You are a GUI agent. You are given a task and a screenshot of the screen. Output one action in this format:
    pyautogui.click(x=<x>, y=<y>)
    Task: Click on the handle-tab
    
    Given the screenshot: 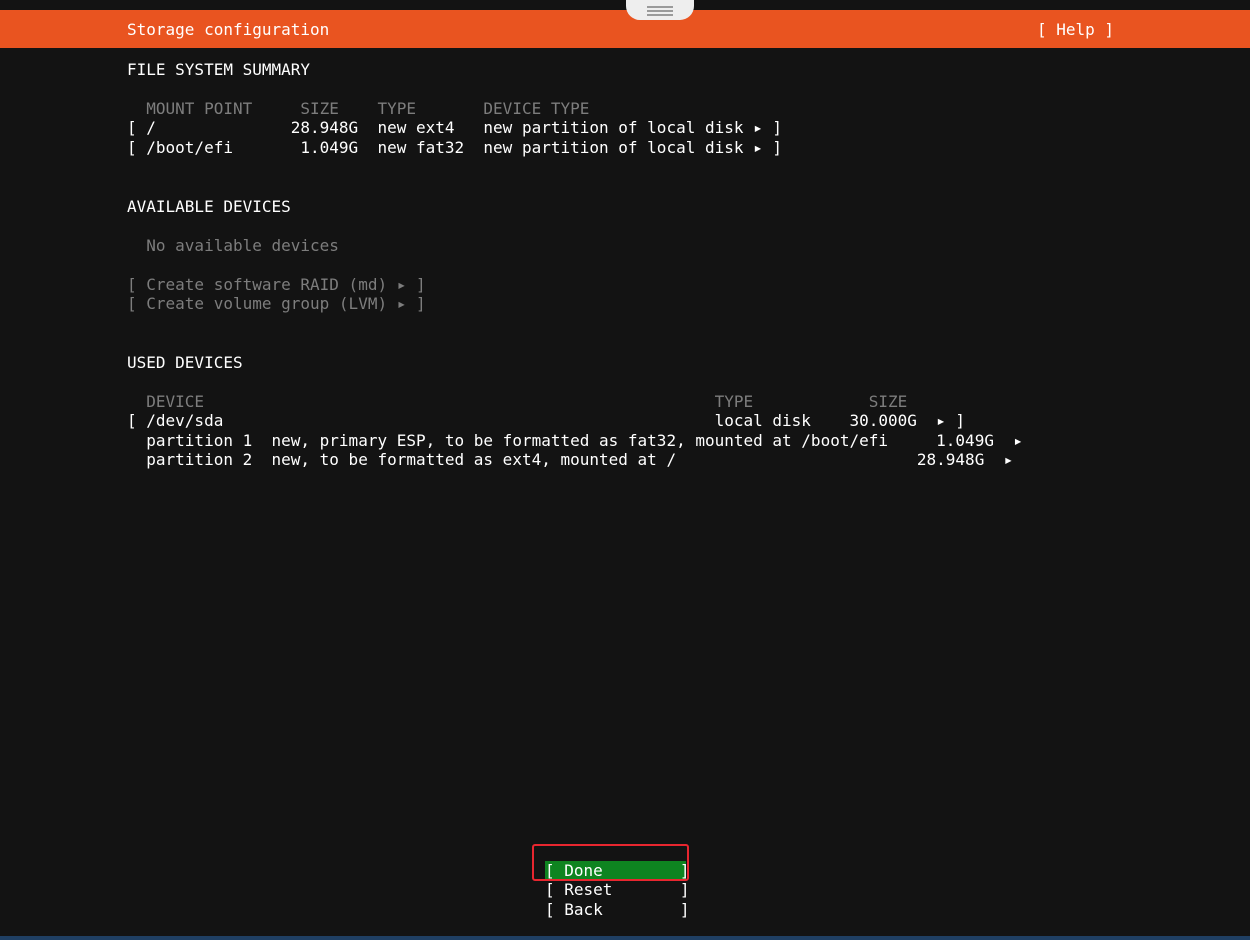 What is the action you would take?
    pyautogui.click(x=660, y=10)
    